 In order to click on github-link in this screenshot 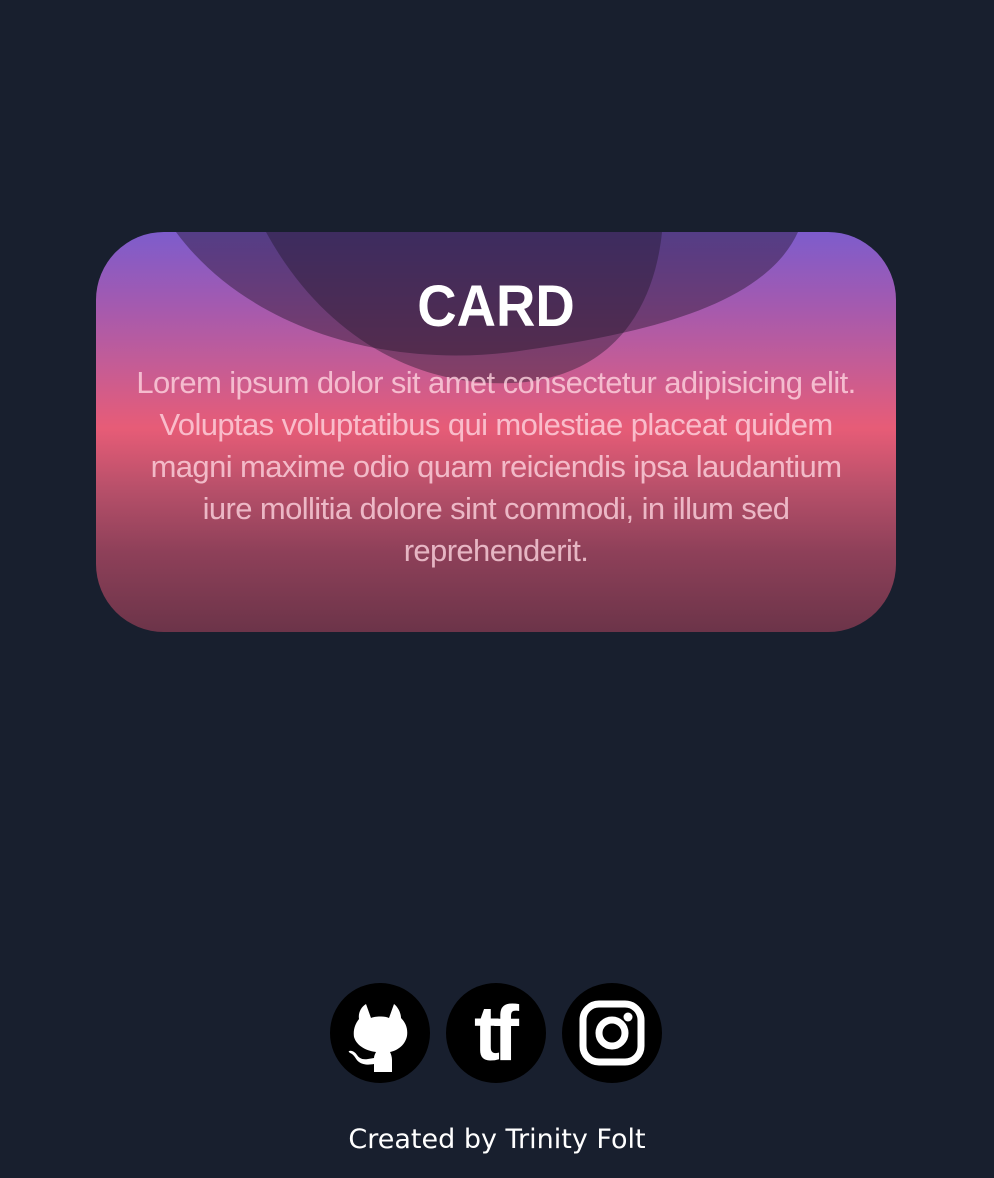, I will do `click(380, 1033)`.